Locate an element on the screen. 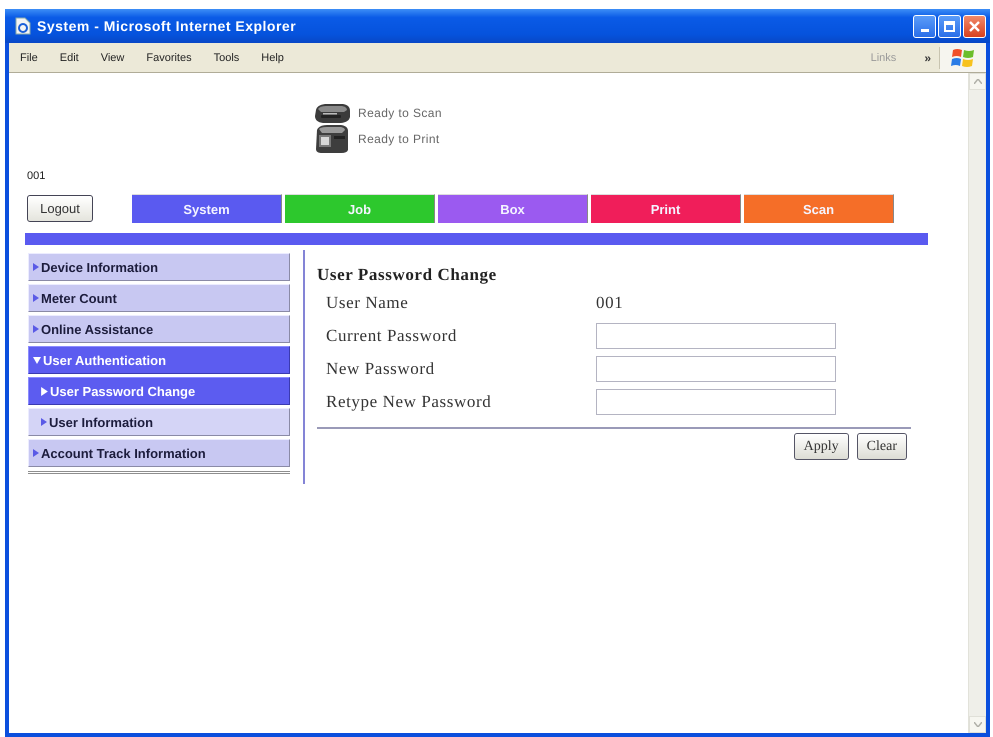  page-icon is located at coordinates (23, 26).